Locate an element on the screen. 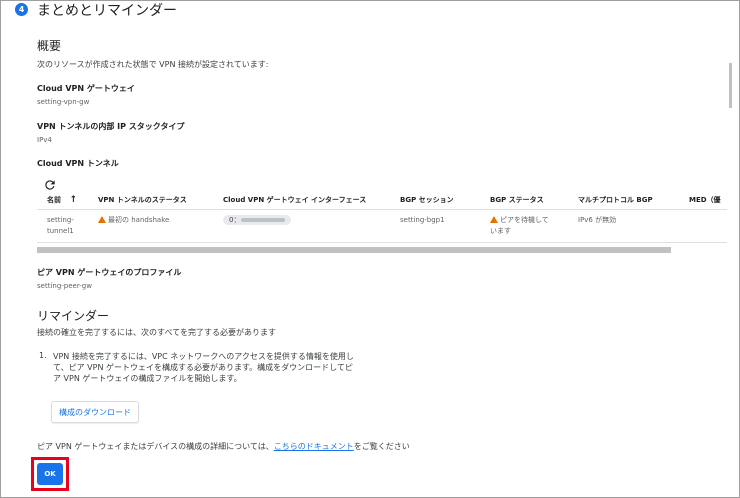 This screenshot has width=740, height=498. row-bgp-session: setting-bgp1 is located at coordinates (422, 220).